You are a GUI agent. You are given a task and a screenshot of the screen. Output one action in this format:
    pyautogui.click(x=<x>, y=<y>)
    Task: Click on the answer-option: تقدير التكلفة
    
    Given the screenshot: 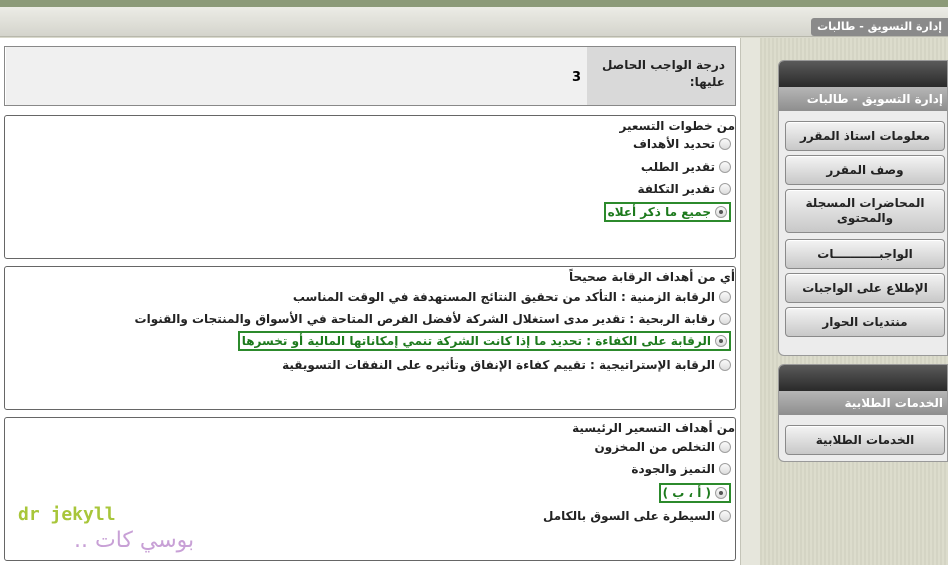 What is the action you would take?
    pyautogui.click(x=684, y=189)
    